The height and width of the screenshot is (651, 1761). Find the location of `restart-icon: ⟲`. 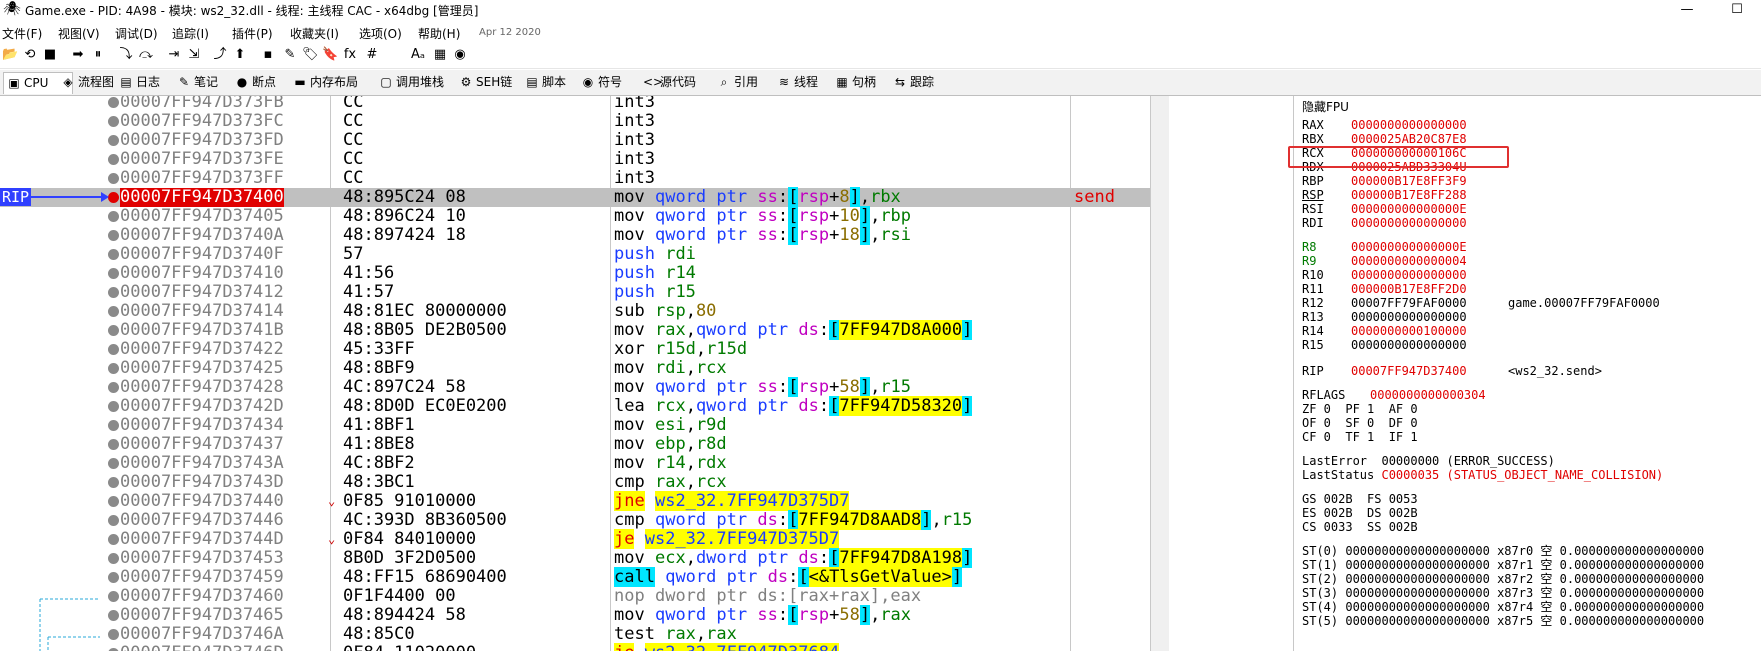

restart-icon: ⟲ is located at coordinates (30, 55).